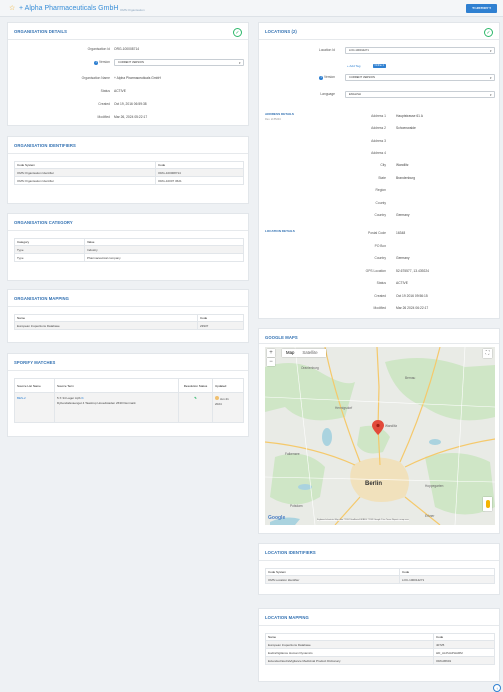  What do you see at coordinates (402, 283) in the screenshot?
I see `location-status-value: ACTIVE` at bounding box center [402, 283].